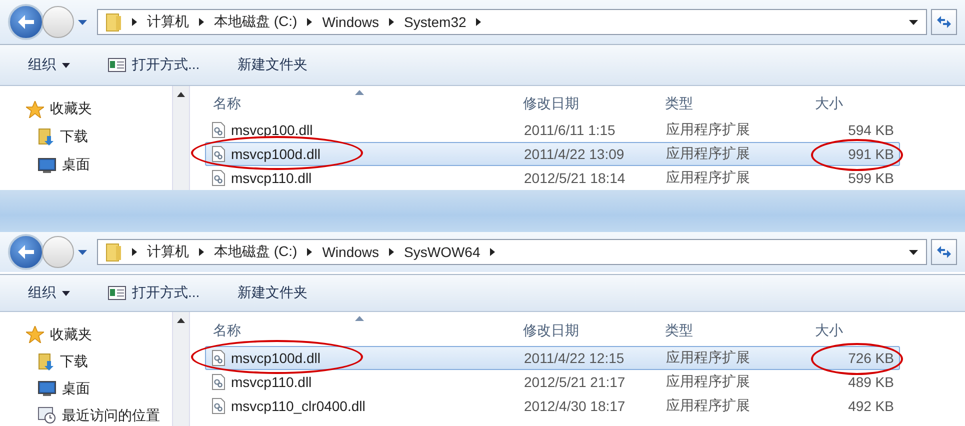 This screenshot has height=426, width=965. Describe the element at coordinates (47, 165) in the screenshot. I see `monitor-icon` at that location.